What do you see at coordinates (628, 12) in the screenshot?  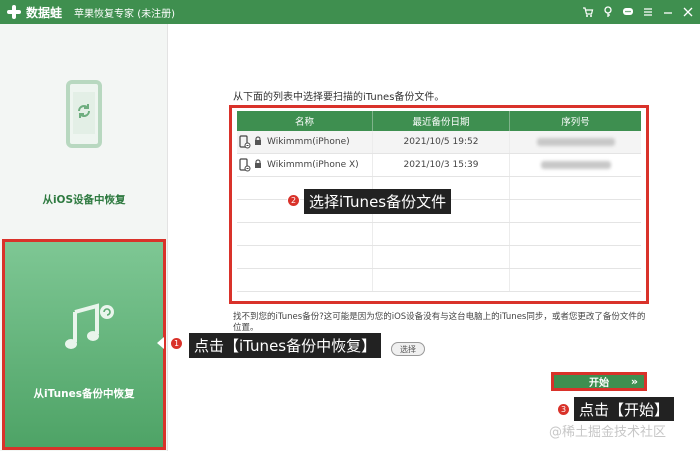 I see `chat-icon` at bounding box center [628, 12].